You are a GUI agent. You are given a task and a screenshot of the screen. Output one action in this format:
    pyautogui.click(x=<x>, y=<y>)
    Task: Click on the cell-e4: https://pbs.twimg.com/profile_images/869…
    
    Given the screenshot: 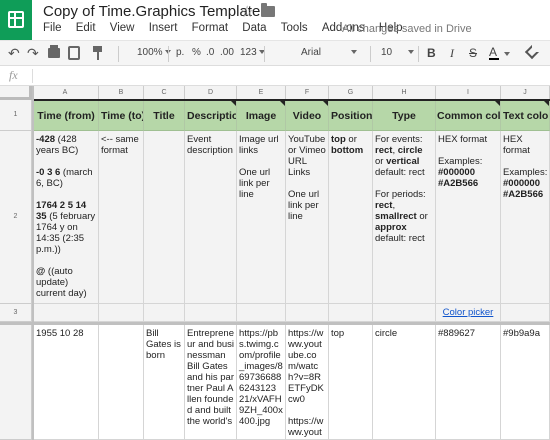 What is the action you would take?
    pyautogui.click(x=261, y=382)
    